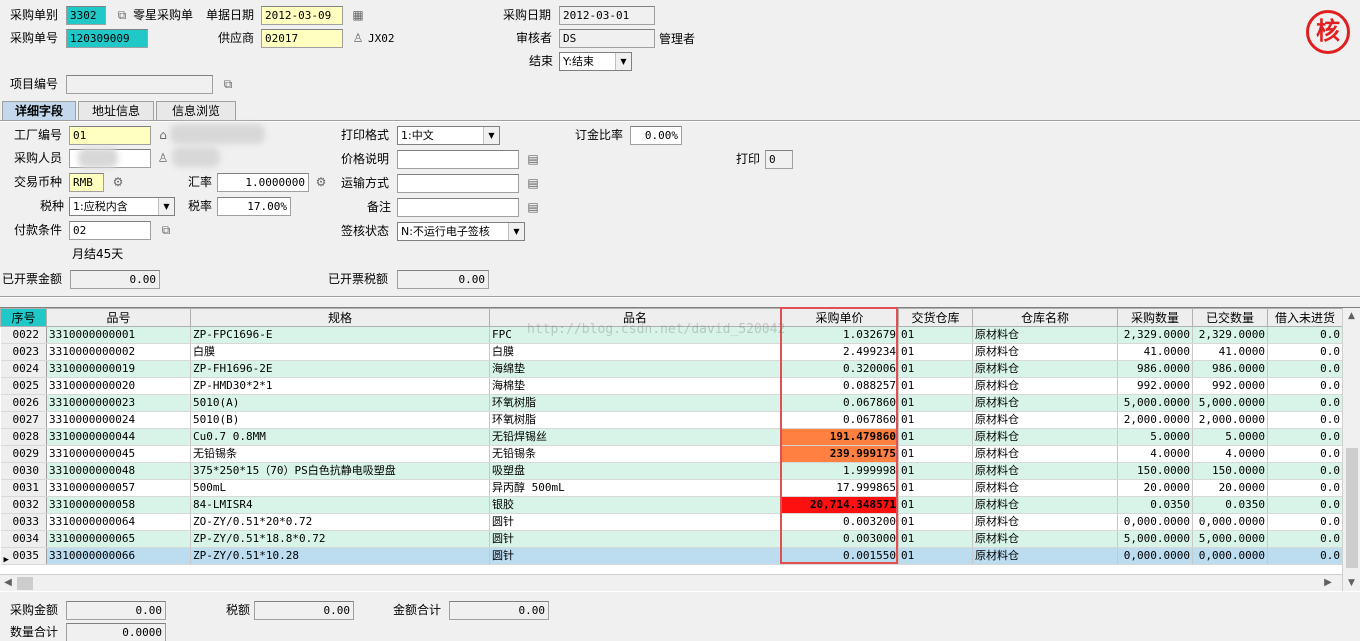 This screenshot has height=641, width=1360. What do you see at coordinates (340, 437) in the screenshot?
I see `spec-cell: Cu0.7 0.8MM` at bounding box center [340, 437].